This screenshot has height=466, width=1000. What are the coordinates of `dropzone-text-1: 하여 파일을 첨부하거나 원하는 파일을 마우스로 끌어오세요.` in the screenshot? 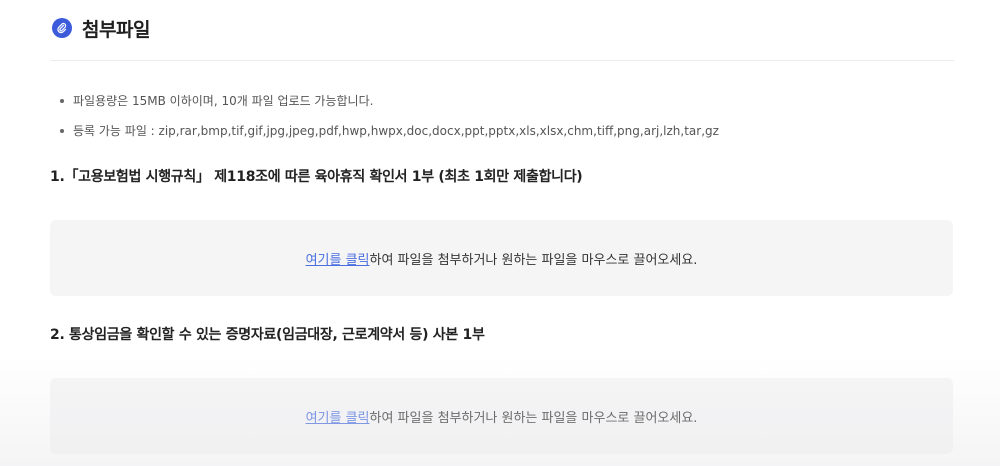 It's located at (533, 260).